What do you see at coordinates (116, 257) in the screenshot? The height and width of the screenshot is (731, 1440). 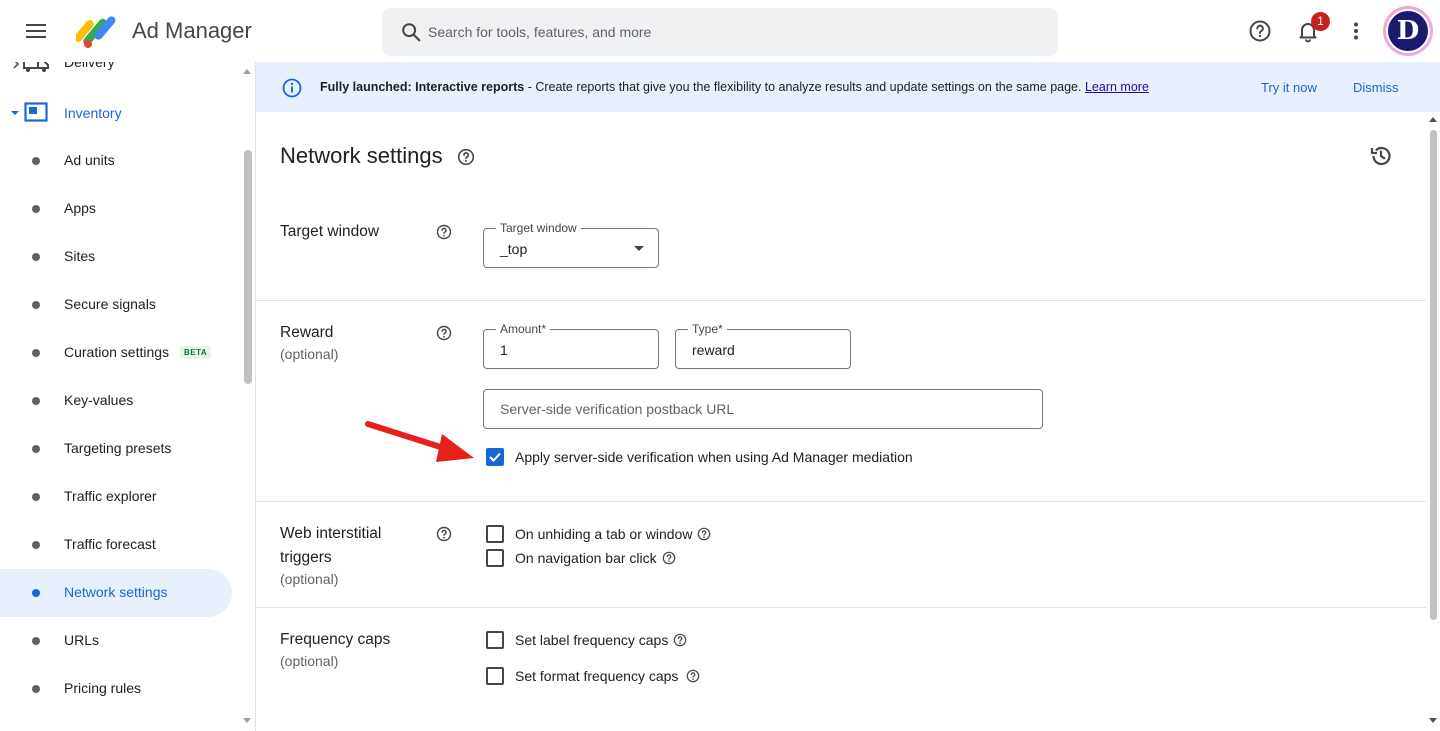 I see `sidebar-item-sites: Sites` at bounding box center [116, 257].